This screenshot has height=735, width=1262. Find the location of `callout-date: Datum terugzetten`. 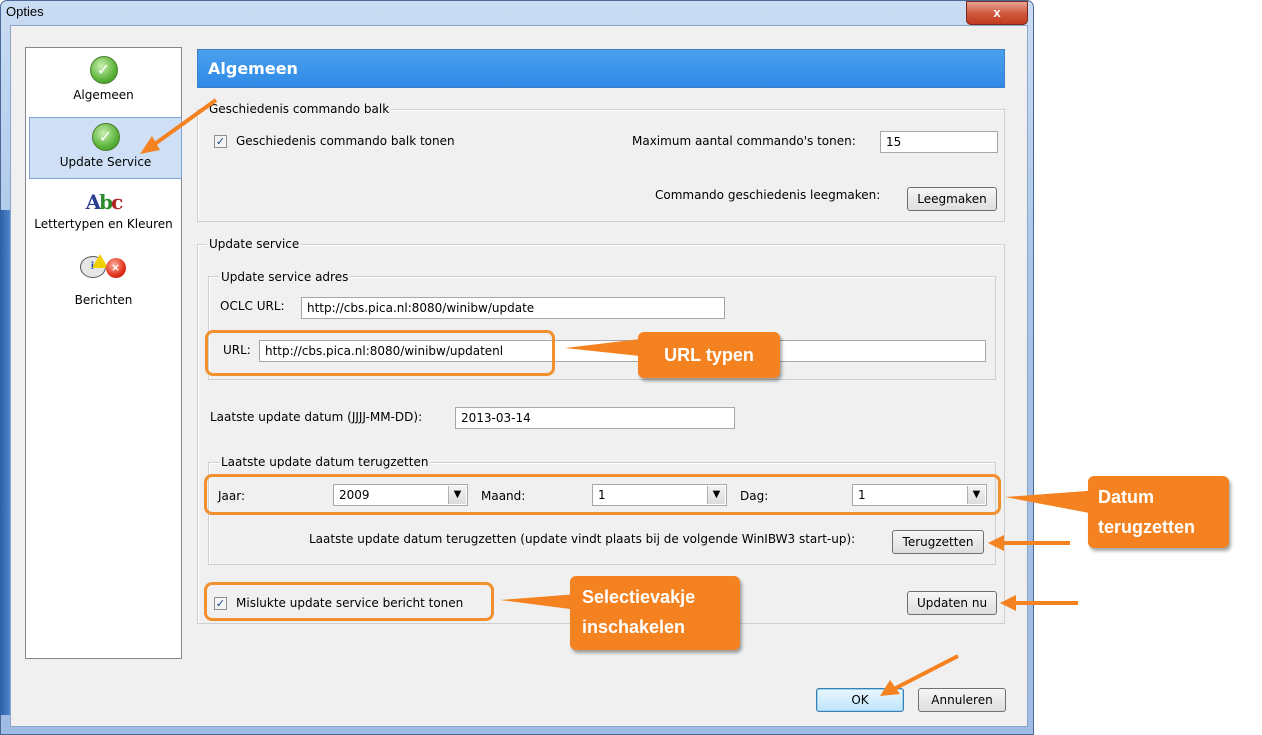

callout-date: Datum terugzetten is located at coordinates (1158, 512).